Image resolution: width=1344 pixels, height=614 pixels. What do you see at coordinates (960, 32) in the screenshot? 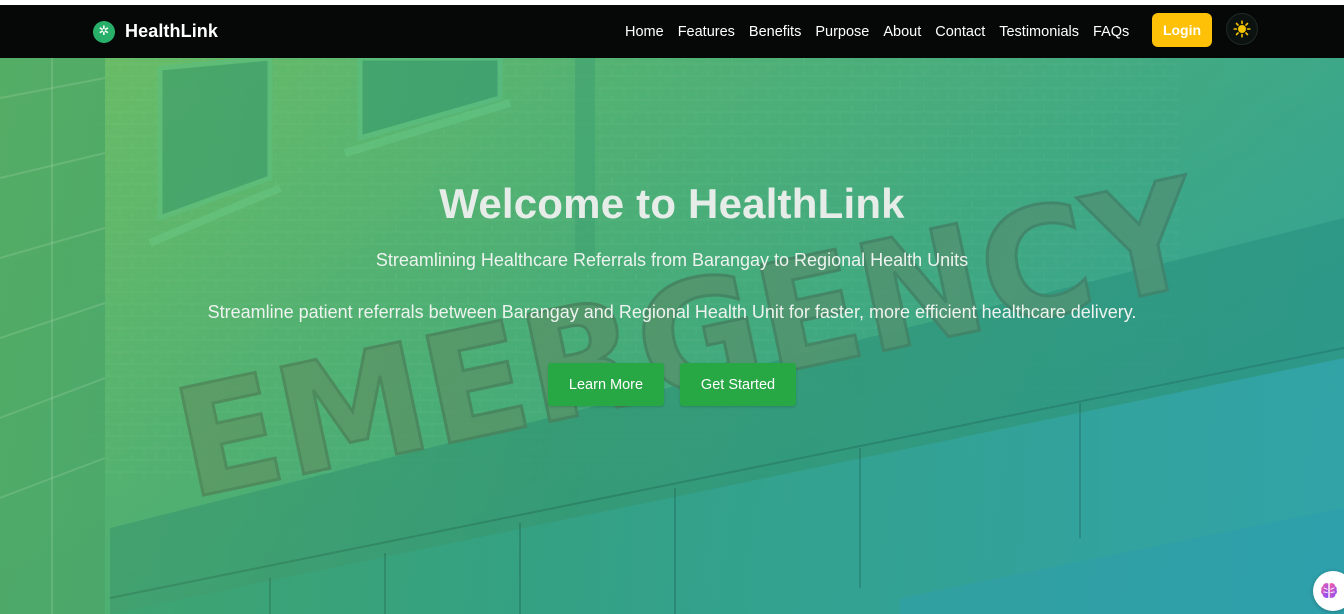
I see `nav-item-contact: Contact` at bounding box center [960, 32].